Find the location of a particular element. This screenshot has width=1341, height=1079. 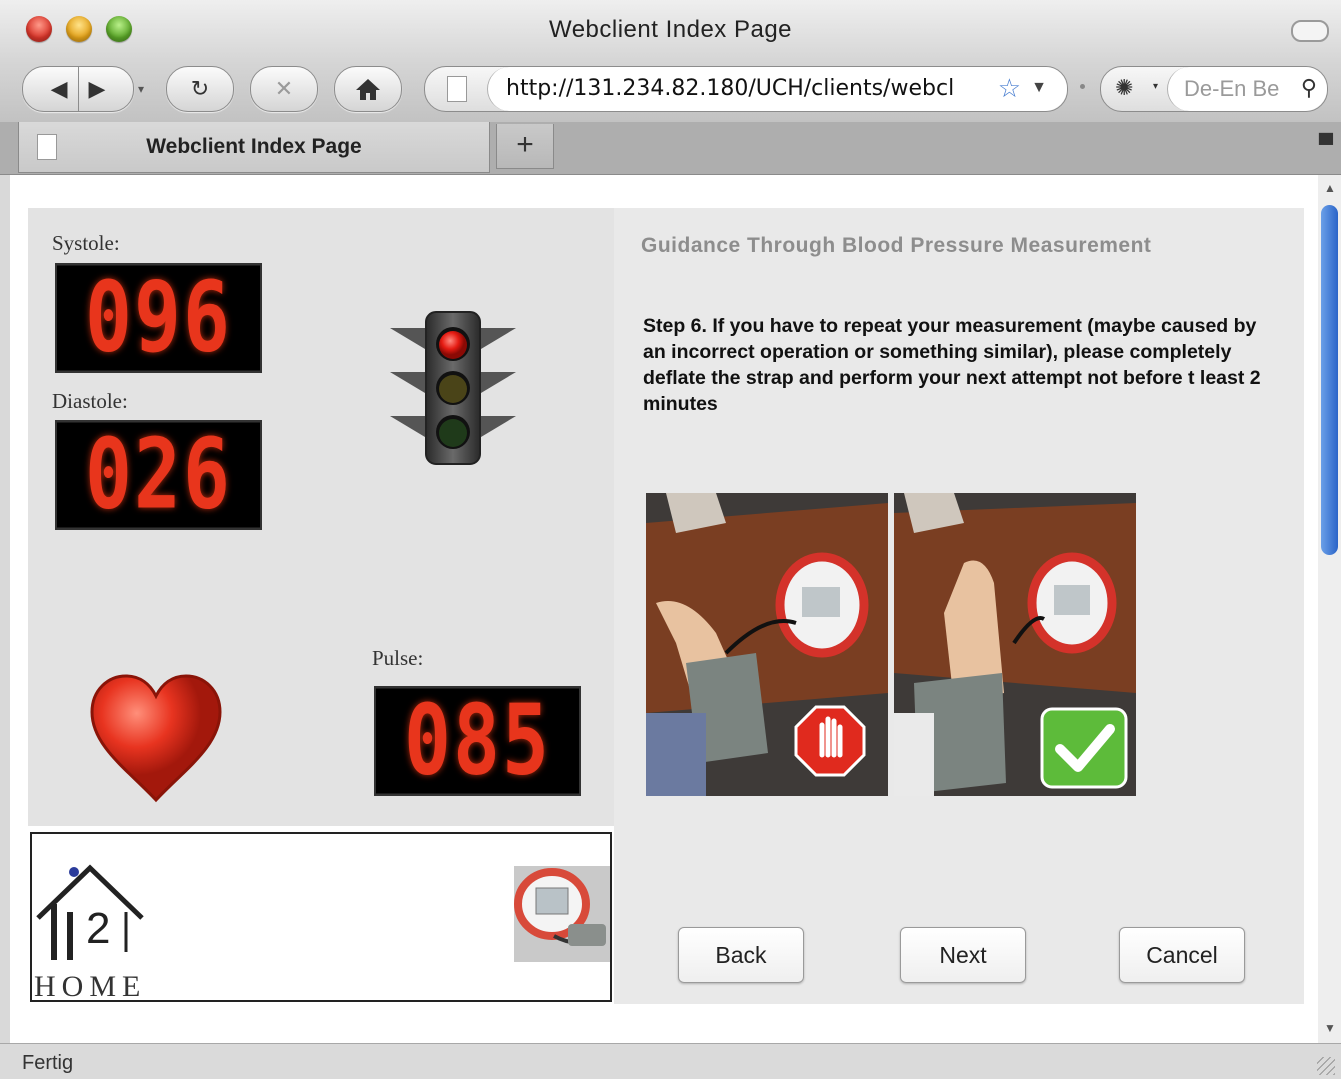

search-icon: ⚲ is located at coordinates (1309, 88).